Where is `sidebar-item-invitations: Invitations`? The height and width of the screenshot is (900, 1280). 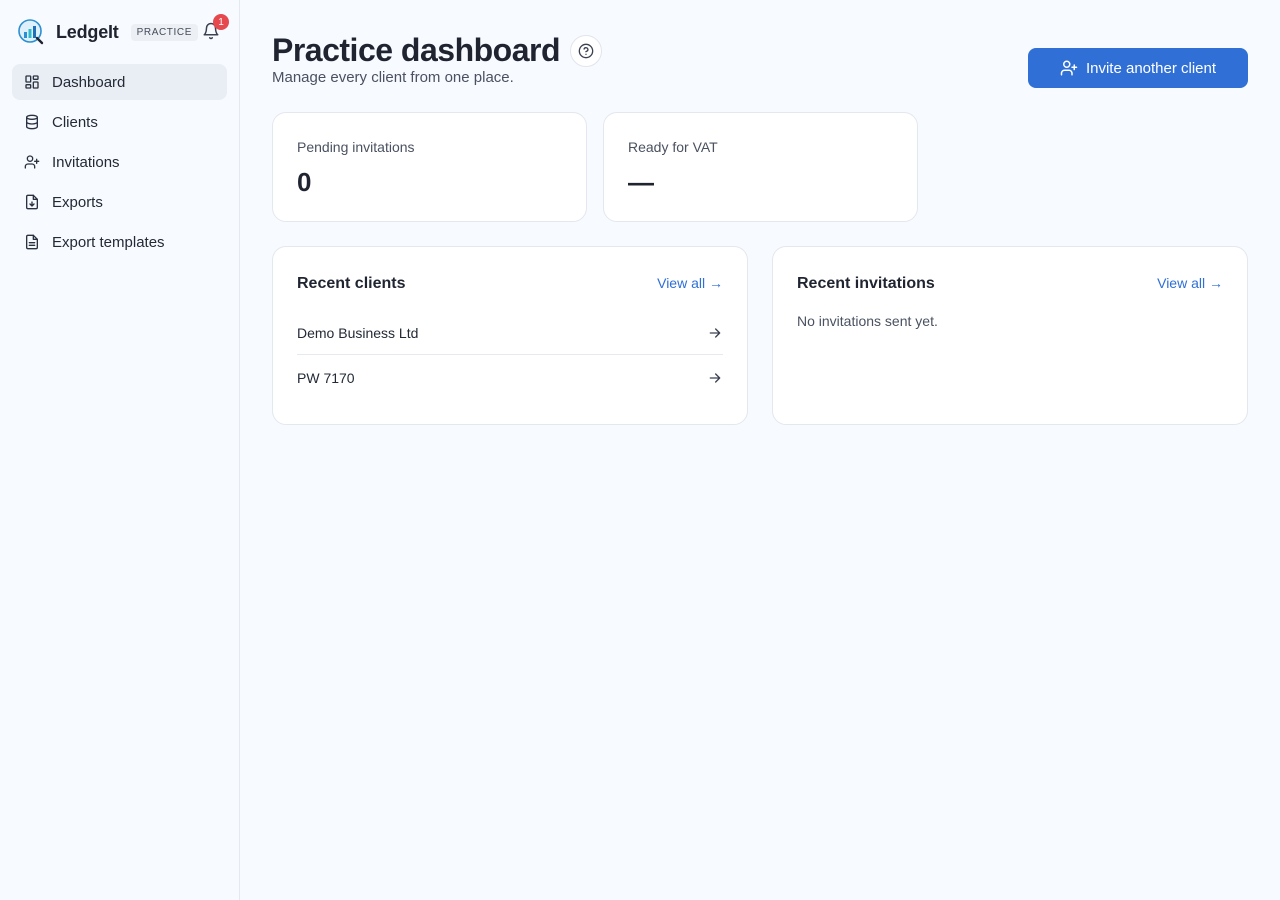 sidebar-item-invitations: Invitations is located at coordinates (119, 162).